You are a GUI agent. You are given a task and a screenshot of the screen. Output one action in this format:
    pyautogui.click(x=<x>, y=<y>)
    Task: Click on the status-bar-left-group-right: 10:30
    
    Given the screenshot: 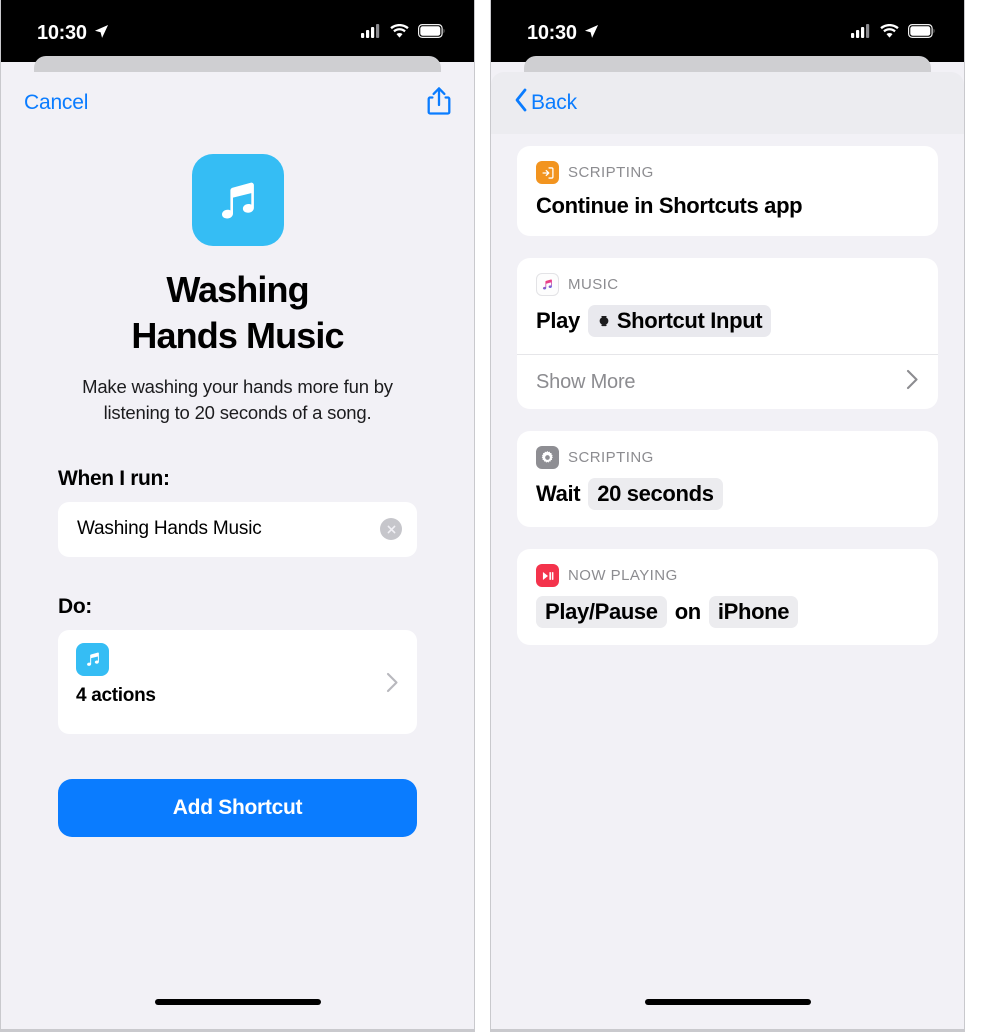 What is the action you would take?
    pyautogui.click(x=563, y=31)
    